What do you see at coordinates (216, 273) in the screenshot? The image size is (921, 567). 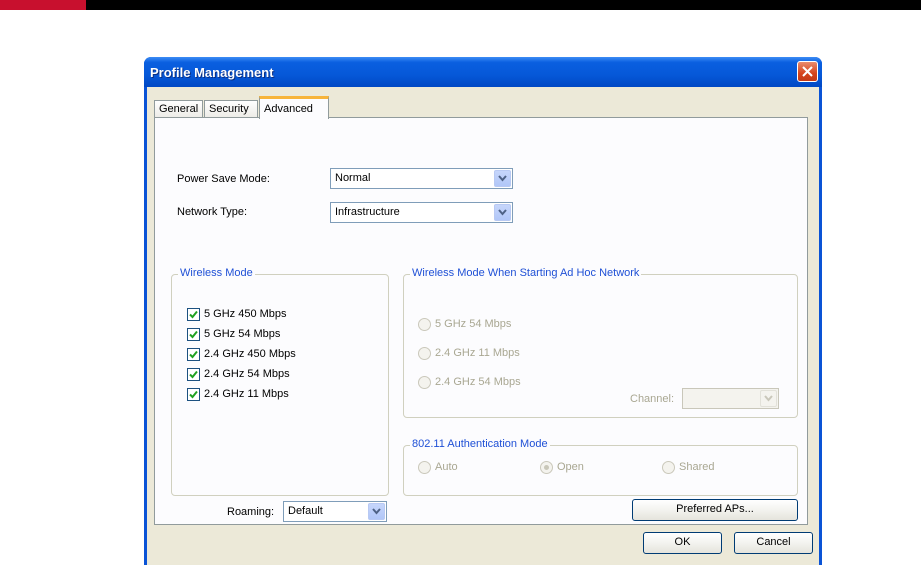 I see `wireless-mode-legend: Wireless Mode` at bounding box center [216, 273].